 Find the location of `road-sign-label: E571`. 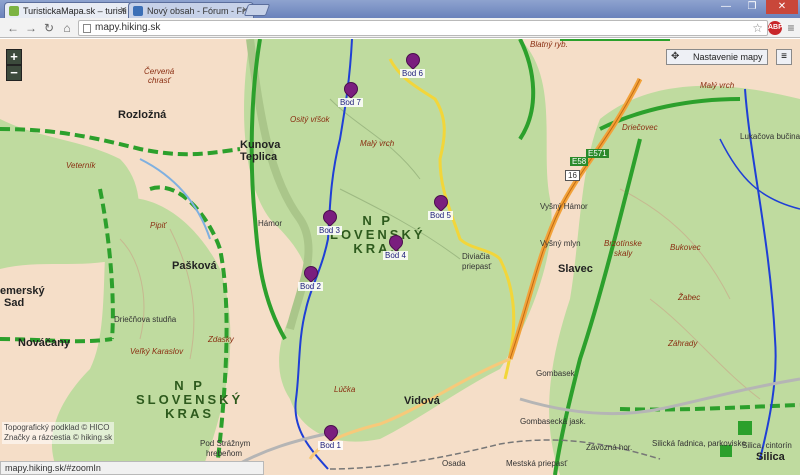

road-sign-label: E571 is located at coordinates (597, 153).